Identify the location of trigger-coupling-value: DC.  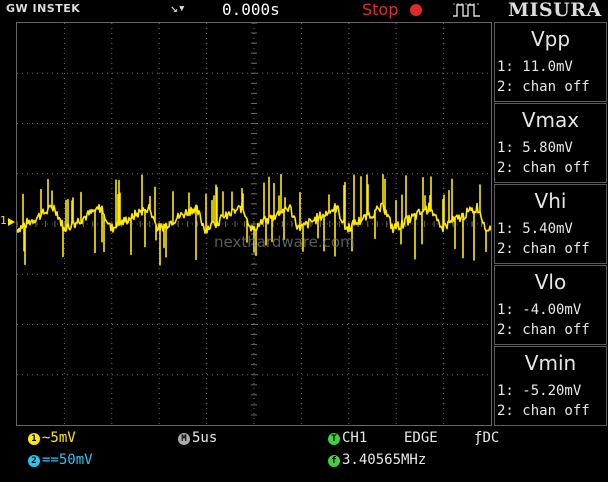
(491, 438).